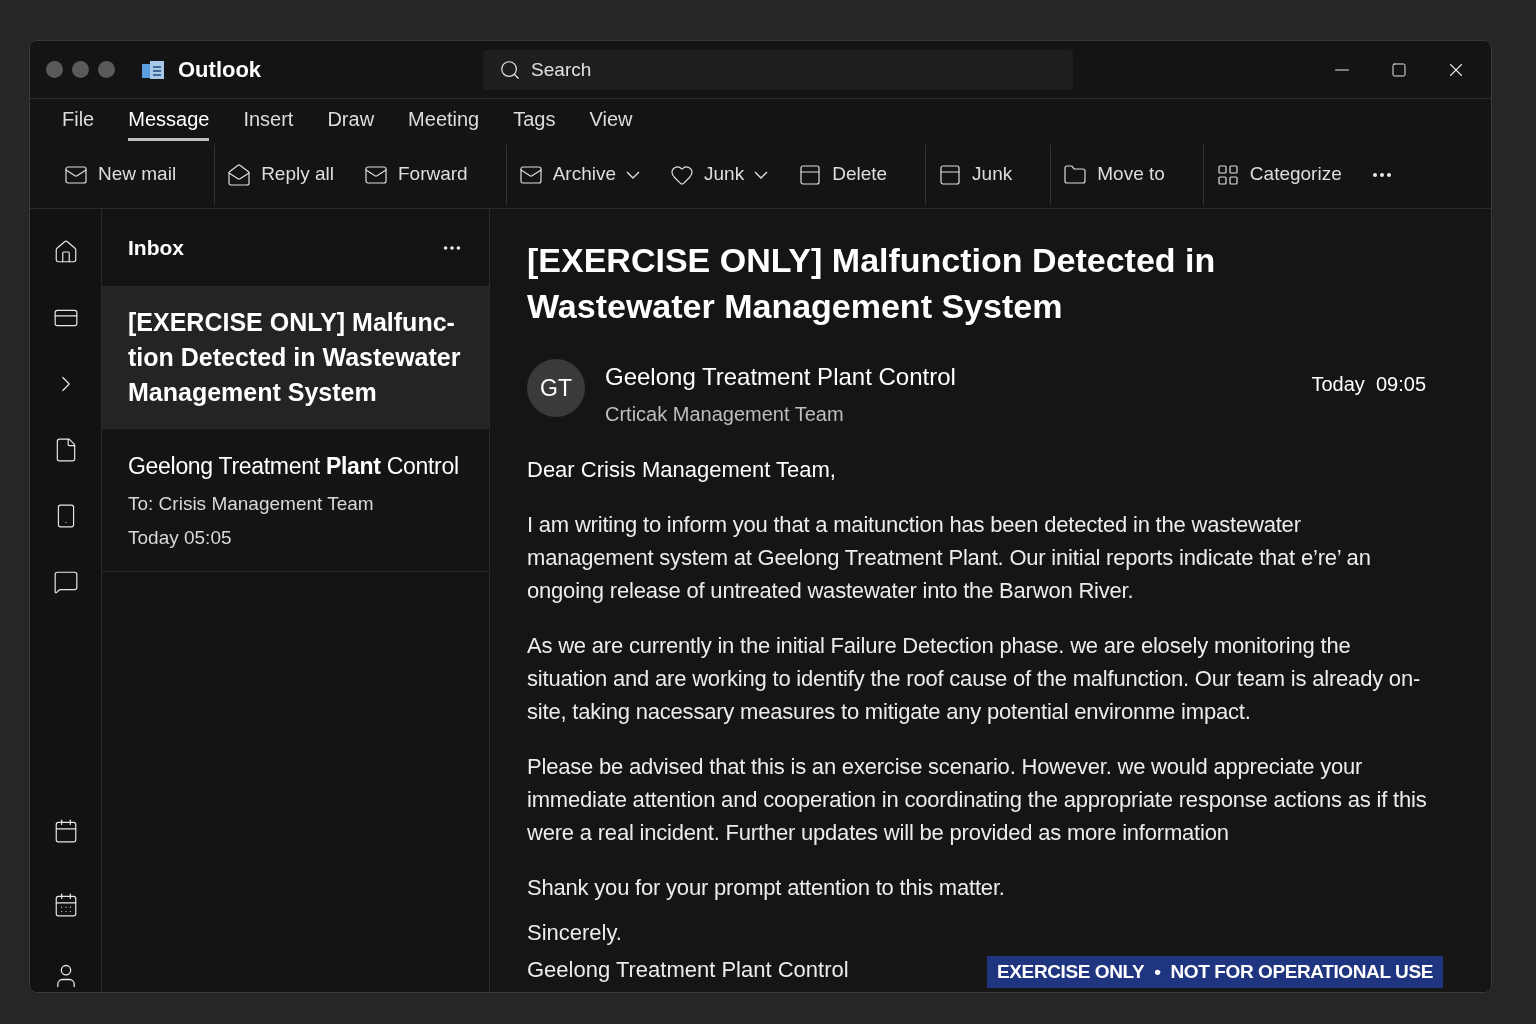 The width and height of the screenshot is (1536, 1024). Describe the element at coordinates (220, 70) in the screenshot. I see `window-title: Outlook` at that location.